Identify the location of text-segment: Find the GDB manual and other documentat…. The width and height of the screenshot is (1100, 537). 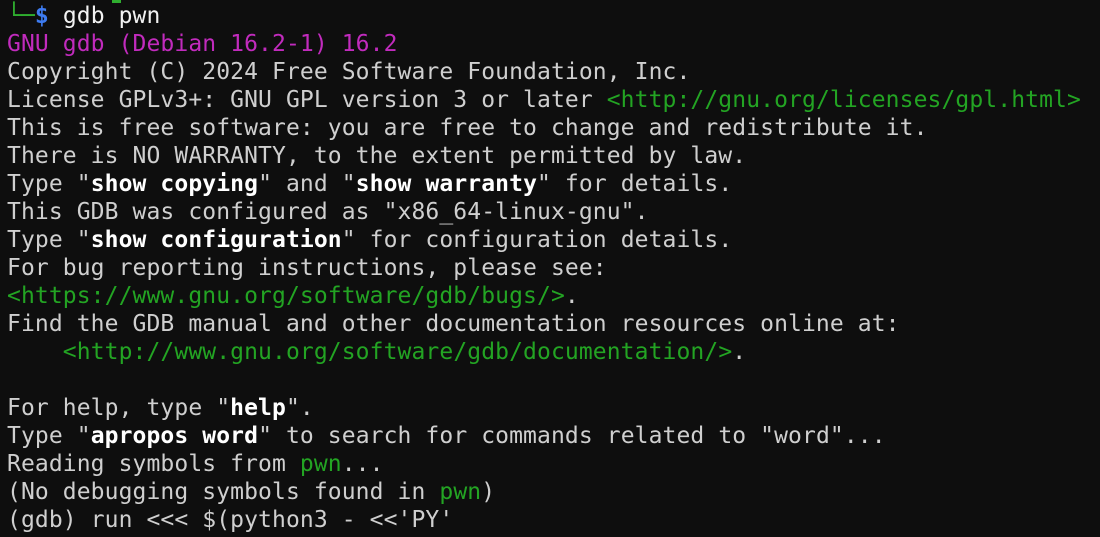
(453, 324).